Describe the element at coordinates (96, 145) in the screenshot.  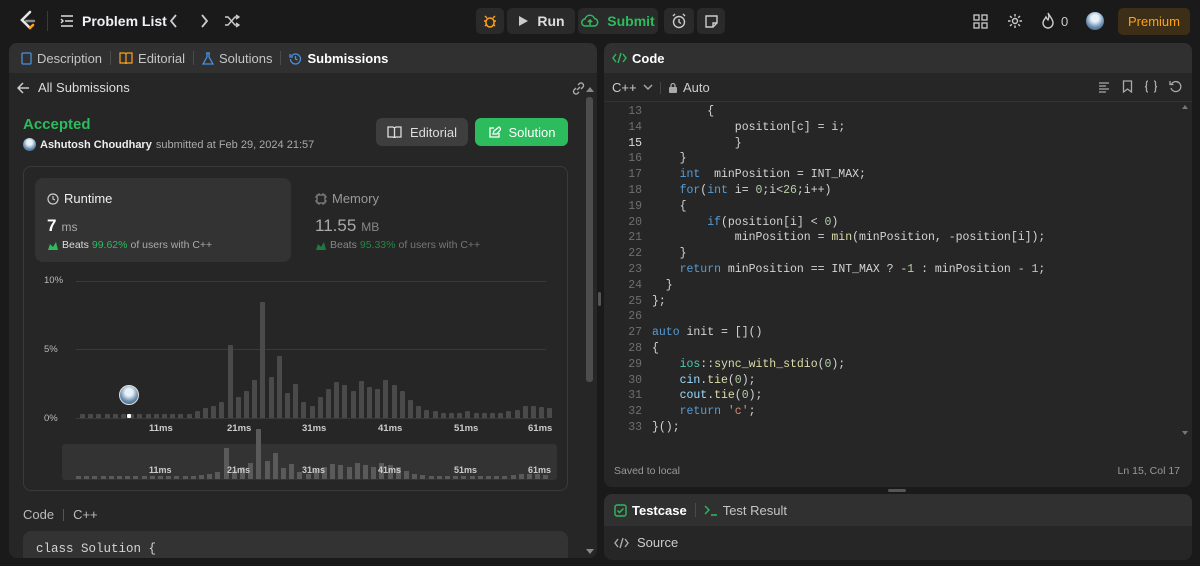
I see `submitter-name: Ashutosh Choudhary` at that location.